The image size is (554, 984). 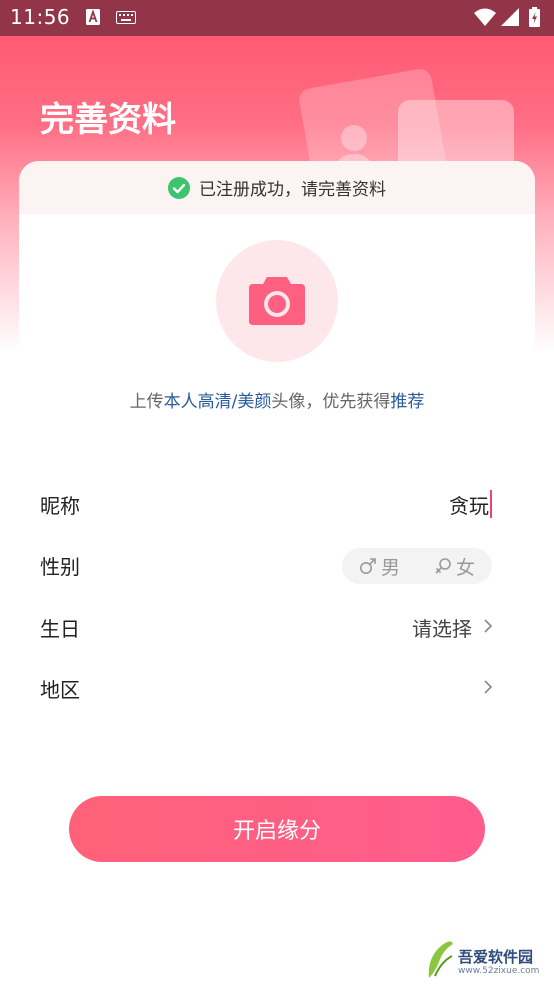 I want to click on start-fate-button: 开启缘分, so click(x=277, y=829).